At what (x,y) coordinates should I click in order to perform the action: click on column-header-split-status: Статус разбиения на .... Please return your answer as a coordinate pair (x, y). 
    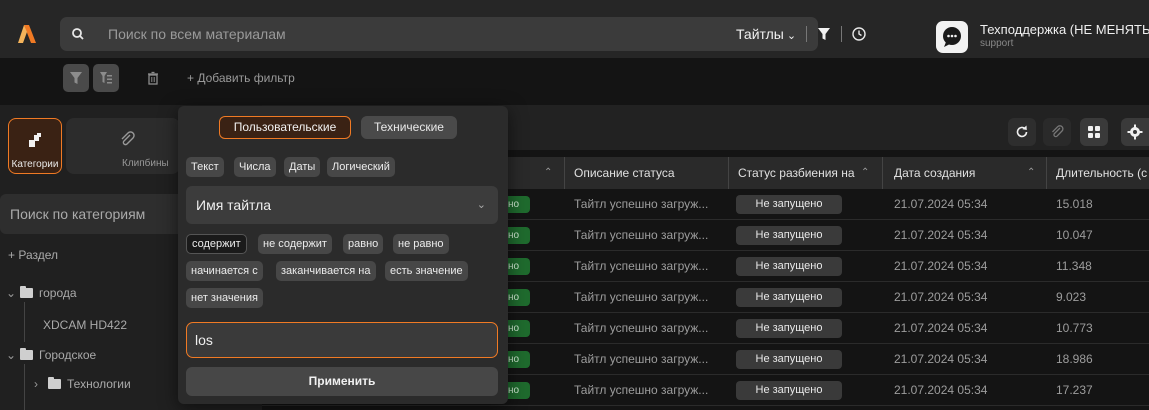
    Looking at the image, I should click on (797, 173).